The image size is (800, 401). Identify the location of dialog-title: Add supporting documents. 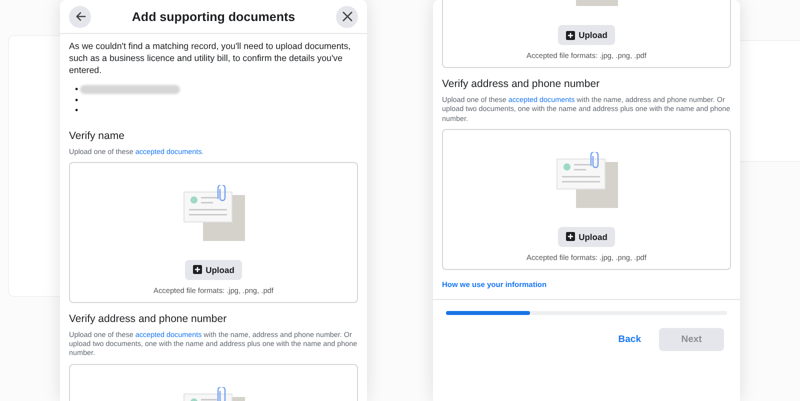
(214, 17).